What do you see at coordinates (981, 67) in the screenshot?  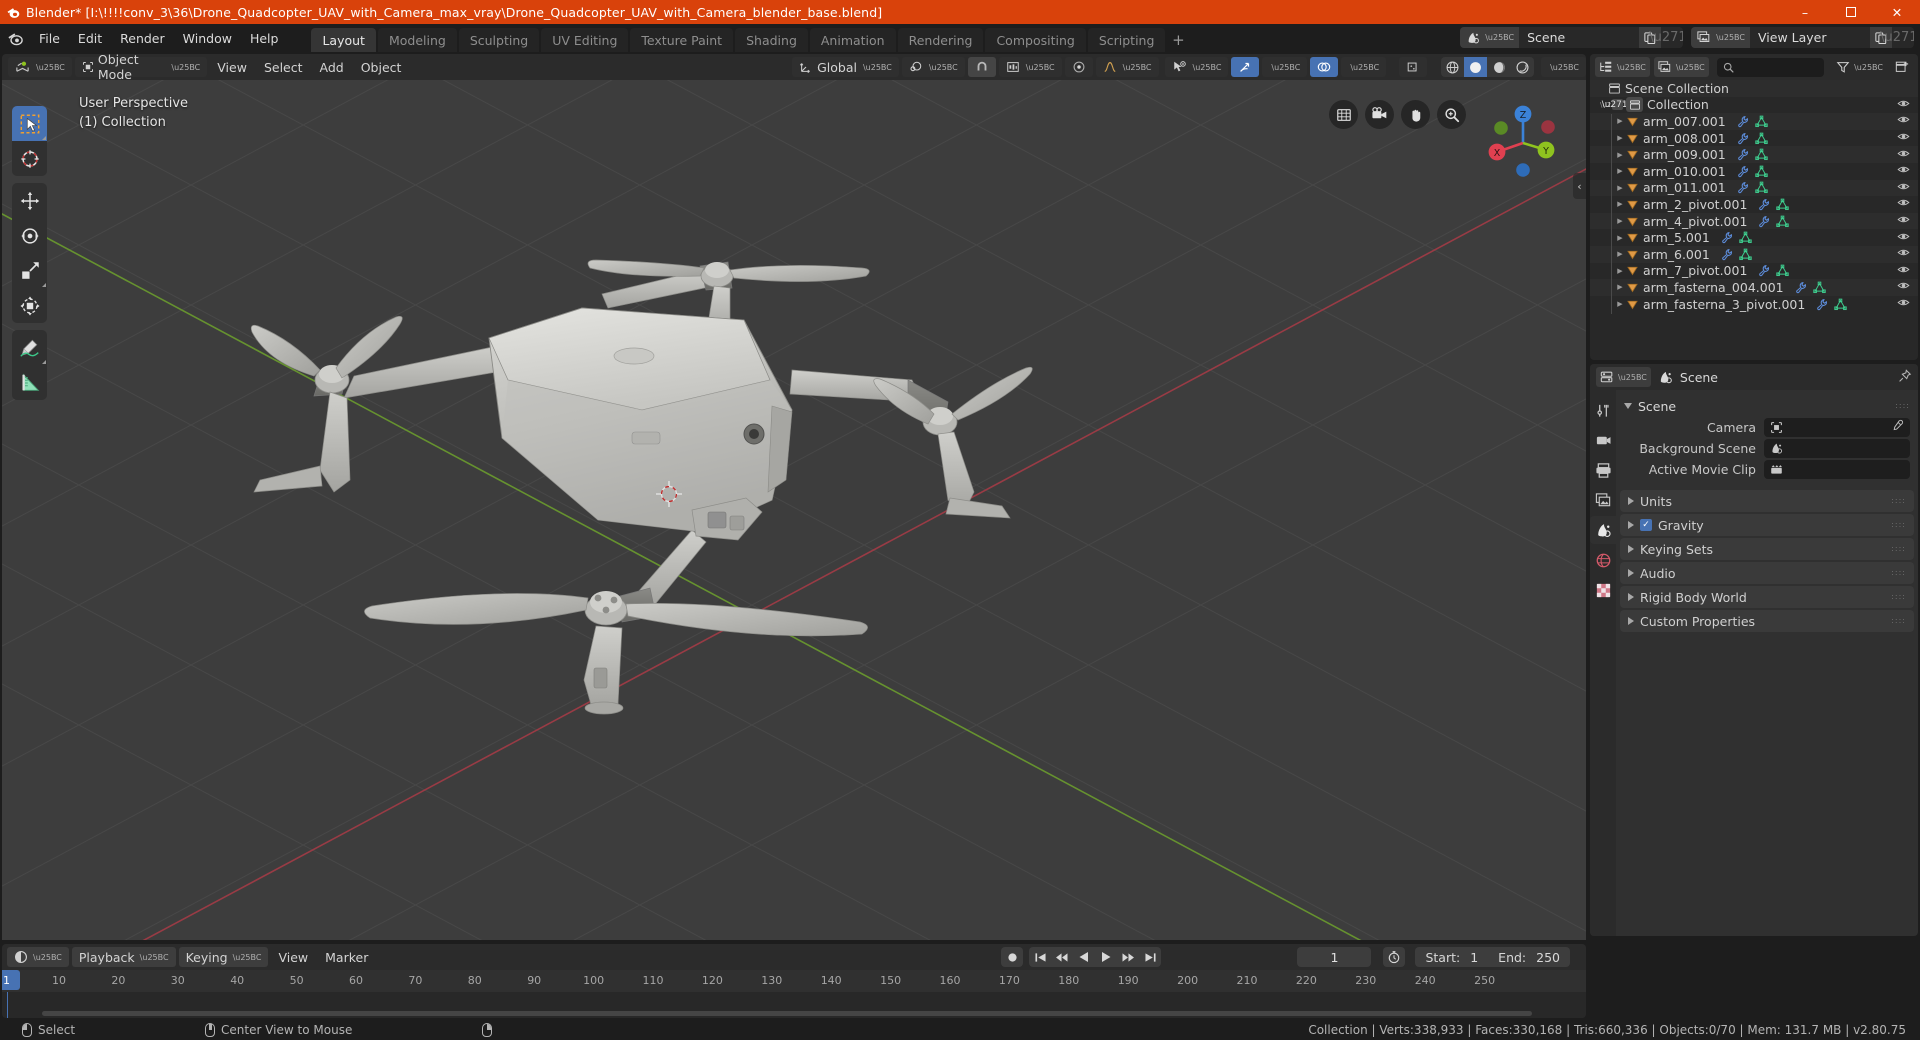 I see `snap-magnet-icon` at bounding box center [981, 67].